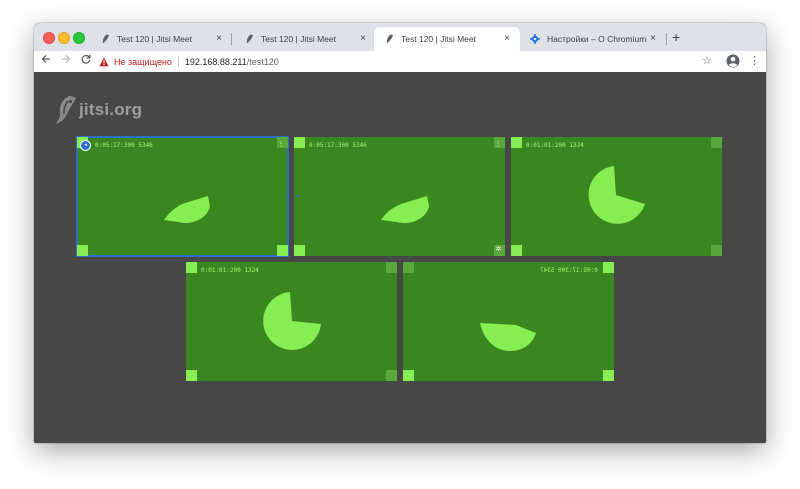  I want to click on bookmark-star-icon: ☆, so click(707, 61).